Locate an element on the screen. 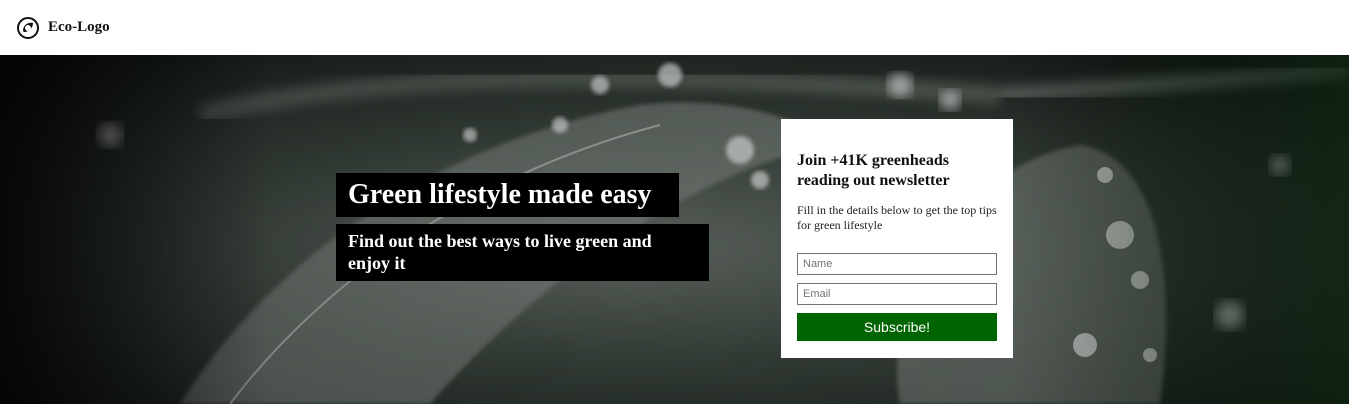 The image size is (1349, 404). hero-headline: Green lifestyle made easy is located at coordinates (507, 195).